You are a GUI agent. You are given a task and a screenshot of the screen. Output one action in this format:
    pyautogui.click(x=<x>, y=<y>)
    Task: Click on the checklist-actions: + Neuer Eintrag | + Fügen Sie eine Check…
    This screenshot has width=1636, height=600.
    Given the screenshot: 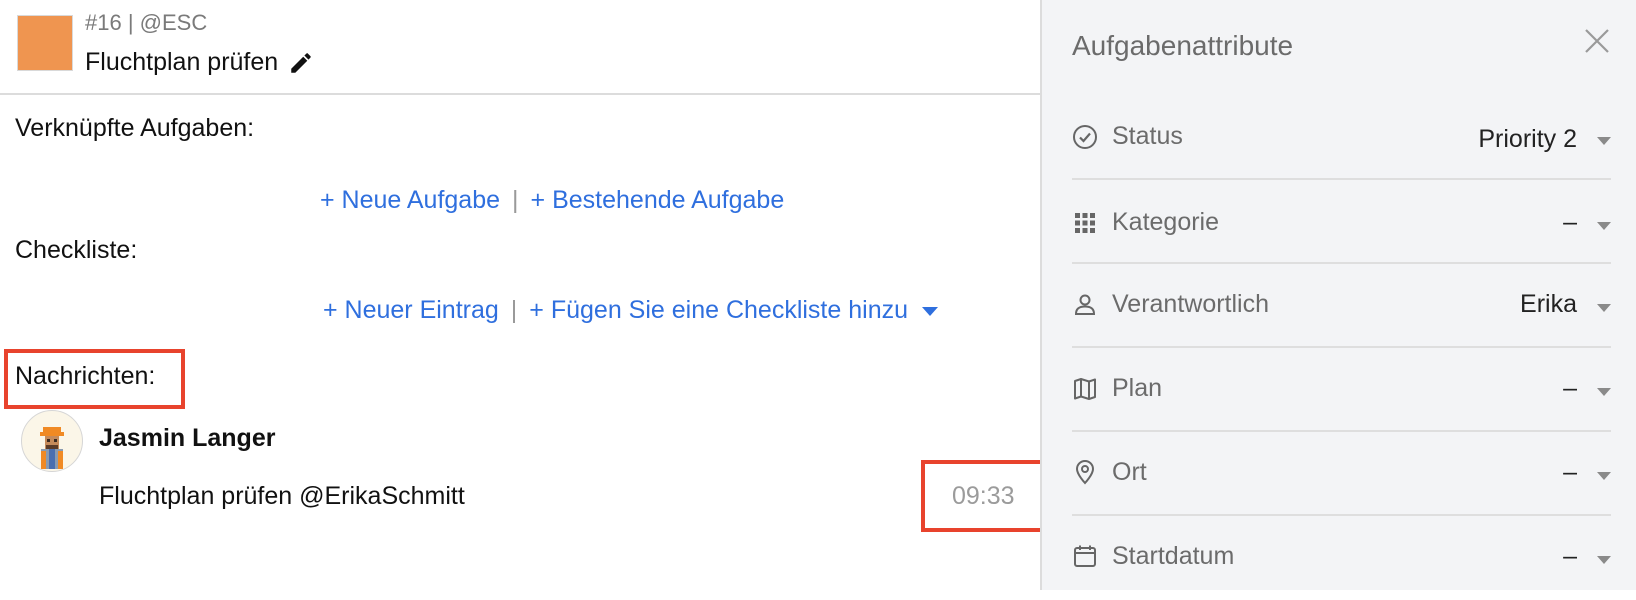 What is the action you would take?
    pyautogui.click(x=630, y=310)
    